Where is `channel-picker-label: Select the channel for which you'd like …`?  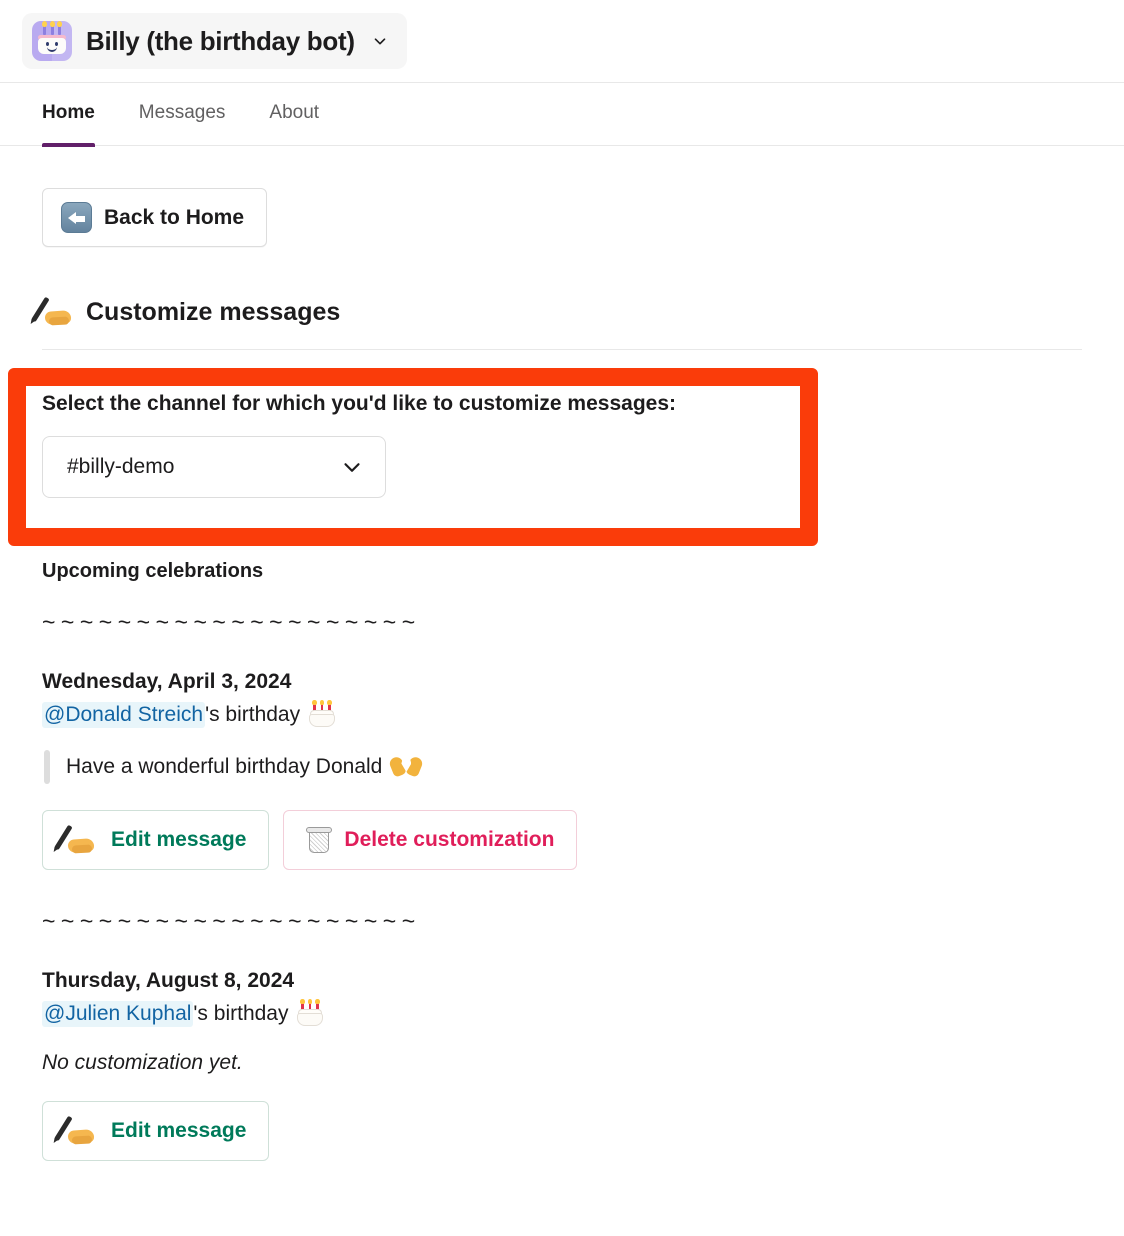
channel-picker-label: Select the channel for which you'd like … is located at coordinates (359, 403).